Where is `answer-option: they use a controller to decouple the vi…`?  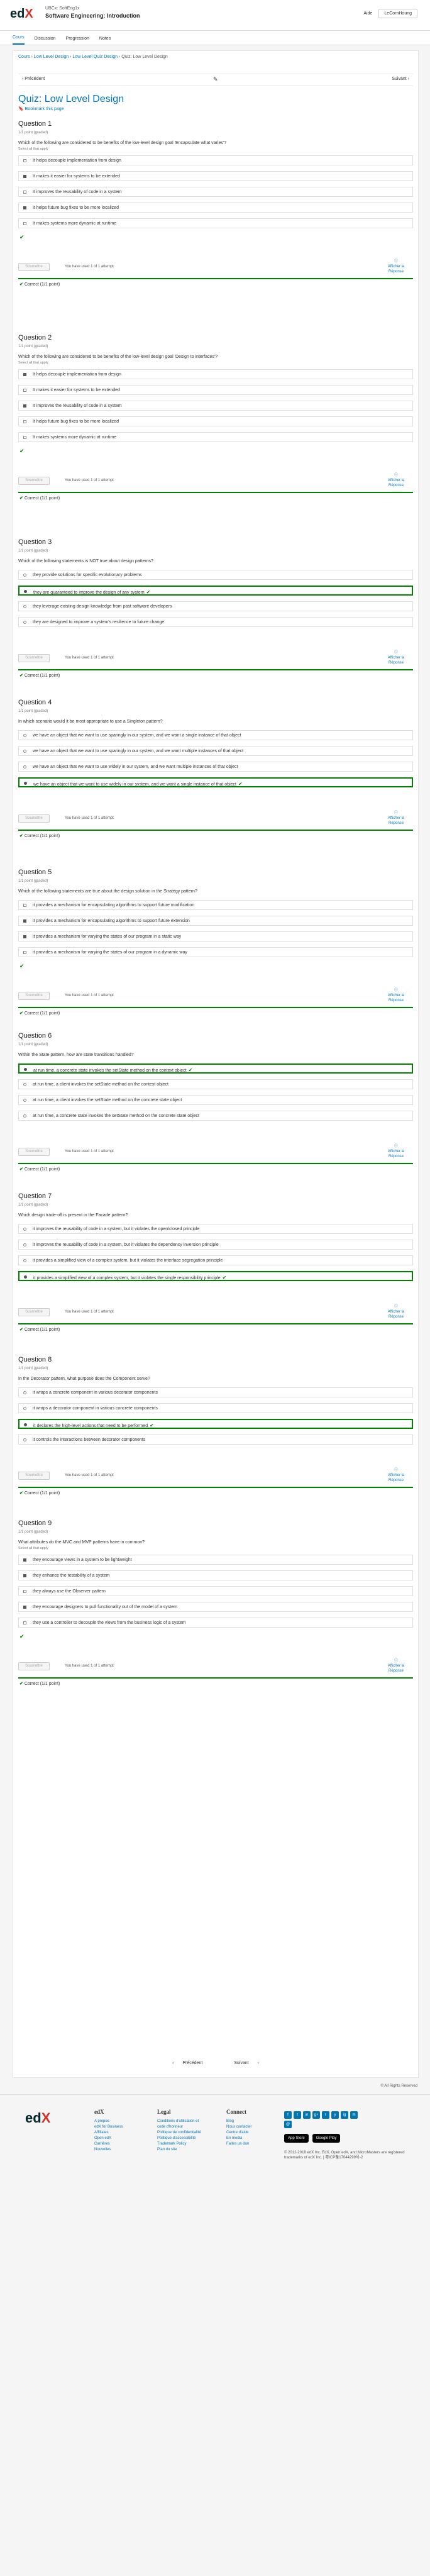 answer-option: they use a controller to decouple the vi… is located at coordinates (215, 1623).